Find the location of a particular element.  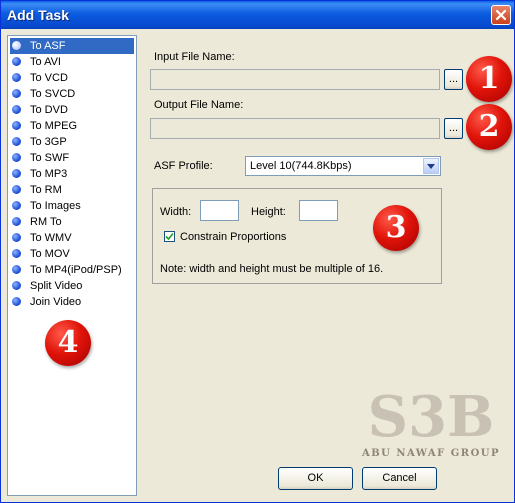

chevron-down-icon is located at coordinates (431, 166).